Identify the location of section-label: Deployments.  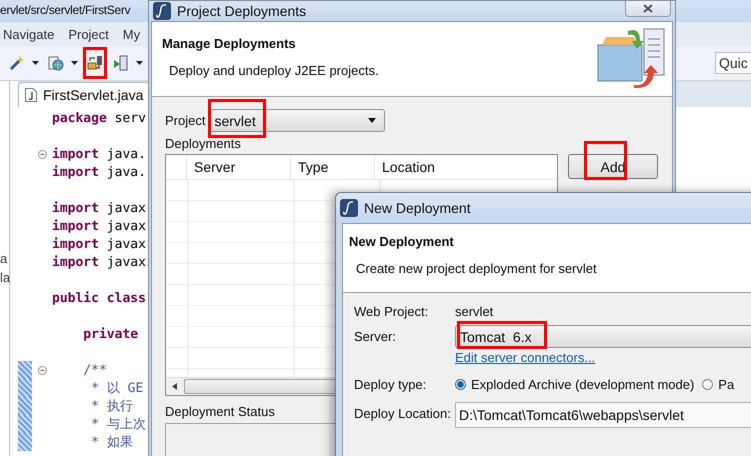
(203, 143).